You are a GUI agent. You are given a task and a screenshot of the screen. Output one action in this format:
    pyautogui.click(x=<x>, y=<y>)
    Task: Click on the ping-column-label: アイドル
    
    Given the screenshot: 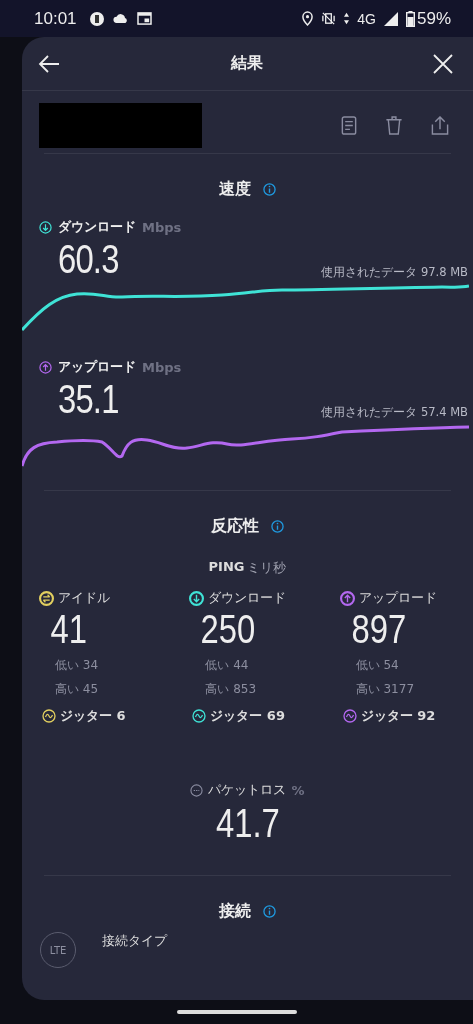 What is the action you would take?
    pyautogui.click(x=84, y=598)
    